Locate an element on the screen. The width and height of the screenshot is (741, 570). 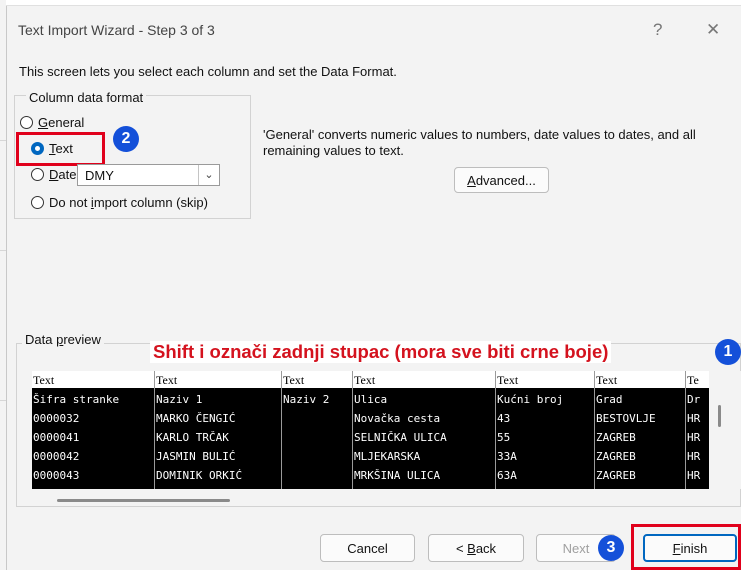
advanced-accel: A is located at coordinates (471, 180).